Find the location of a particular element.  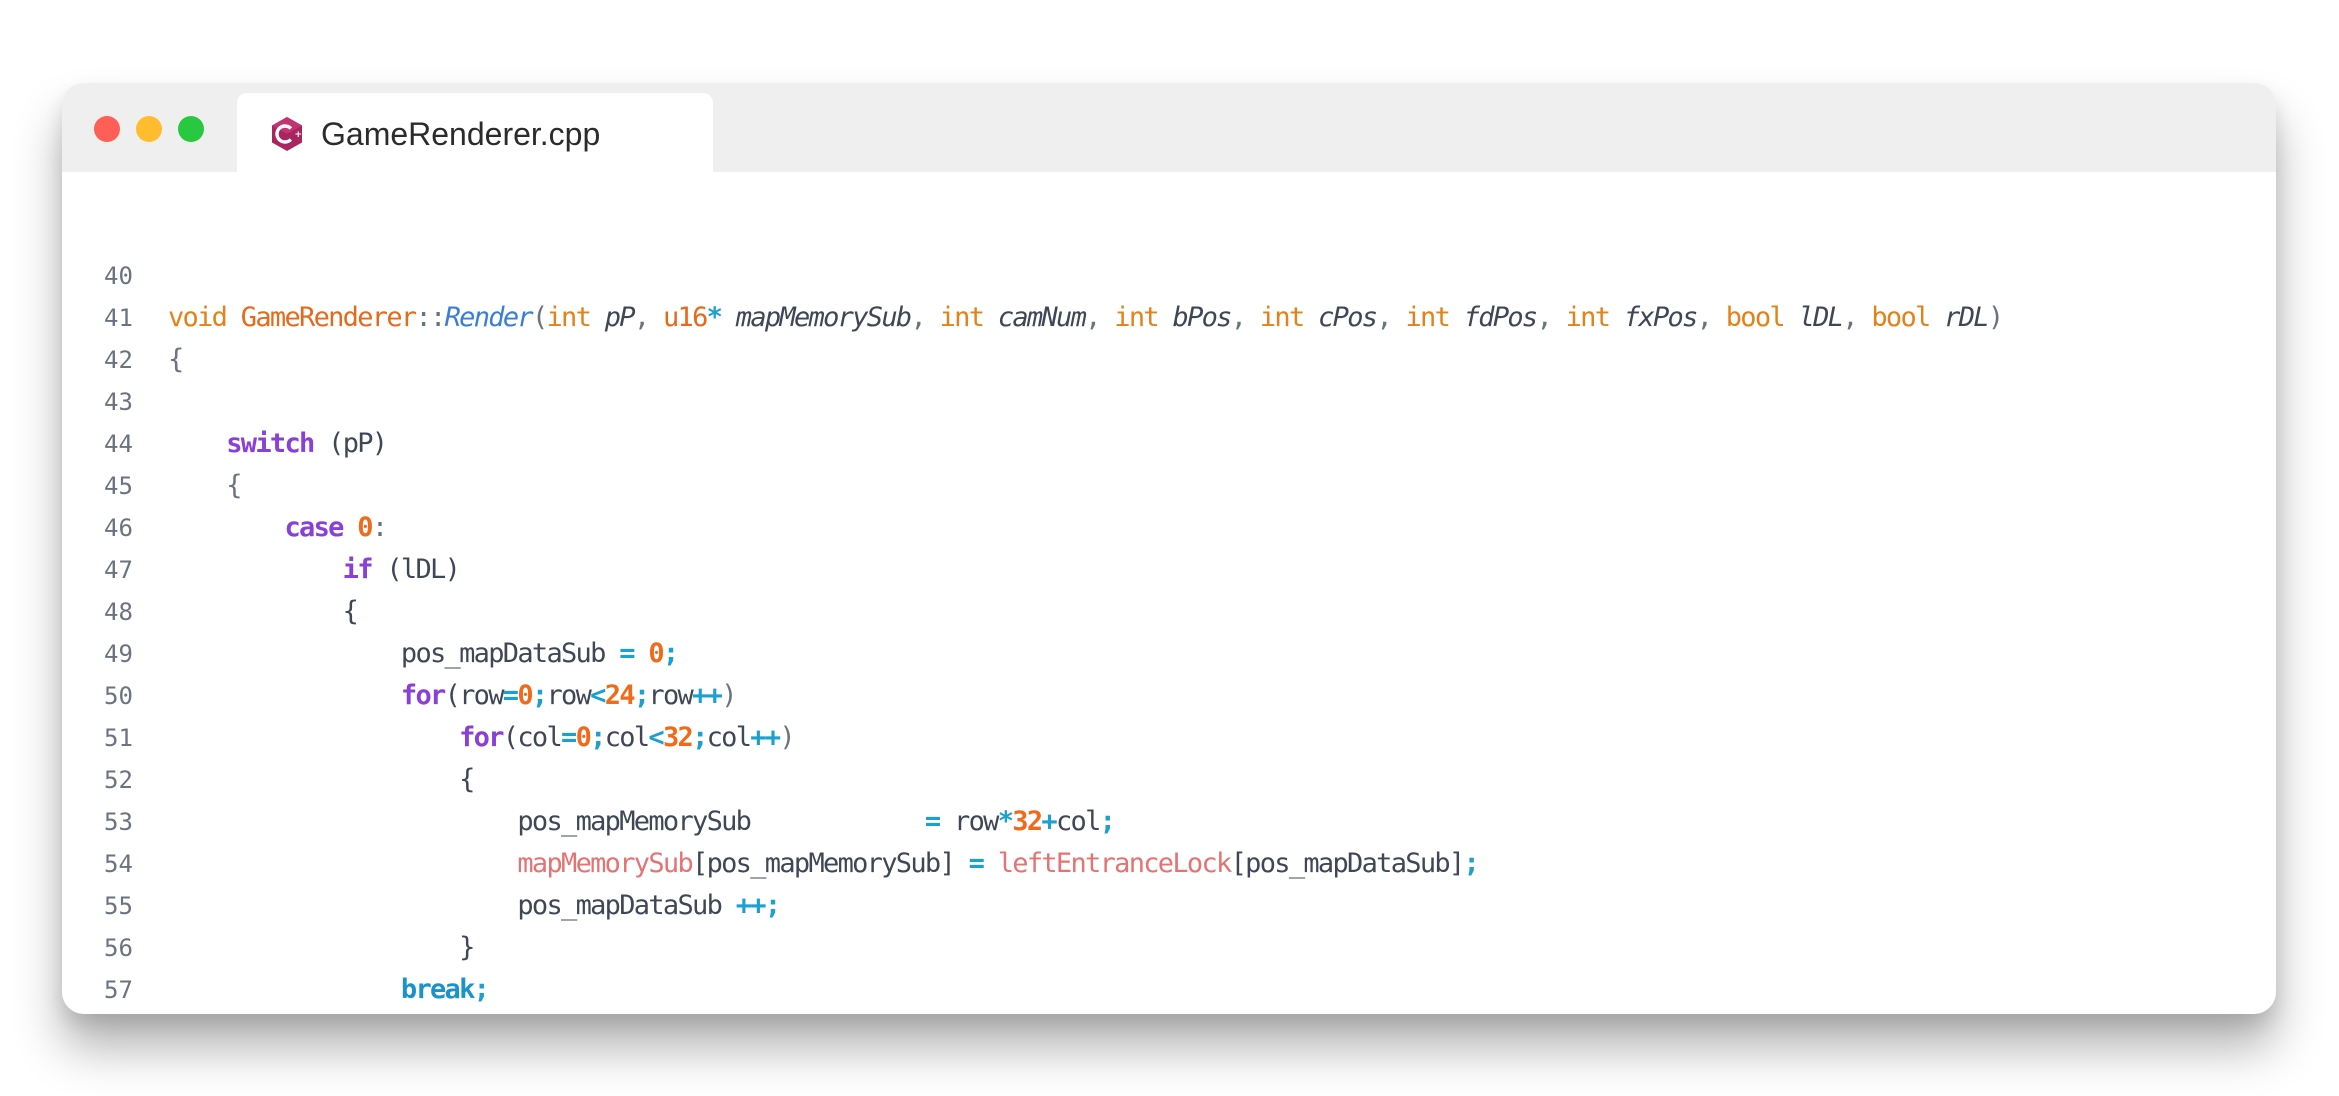

close-window-button is located at coordinates (107, 129).